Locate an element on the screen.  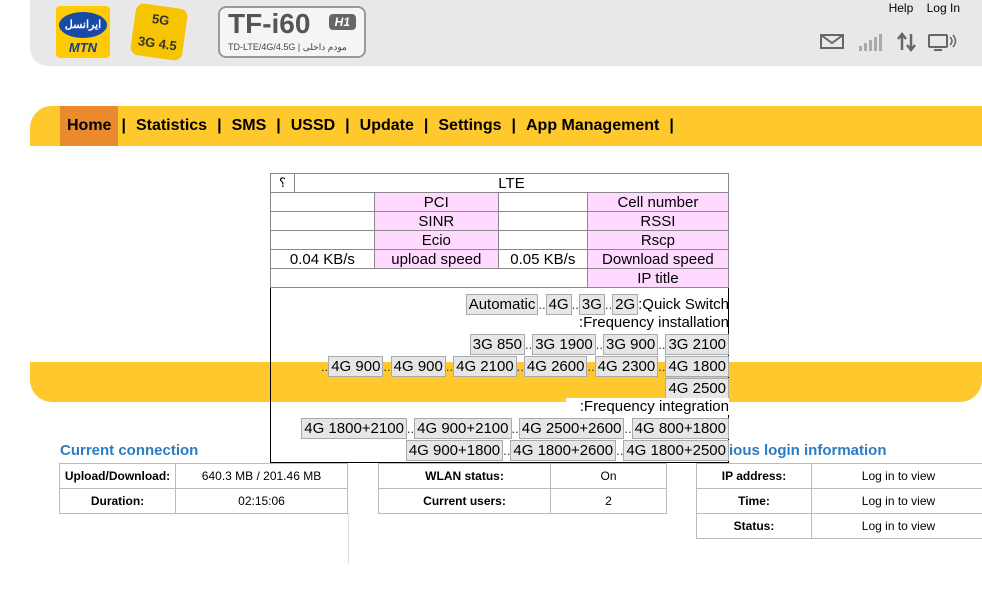
irancell-mtn-logo: ایرانسل MTN is located at coordinates (83, 32).